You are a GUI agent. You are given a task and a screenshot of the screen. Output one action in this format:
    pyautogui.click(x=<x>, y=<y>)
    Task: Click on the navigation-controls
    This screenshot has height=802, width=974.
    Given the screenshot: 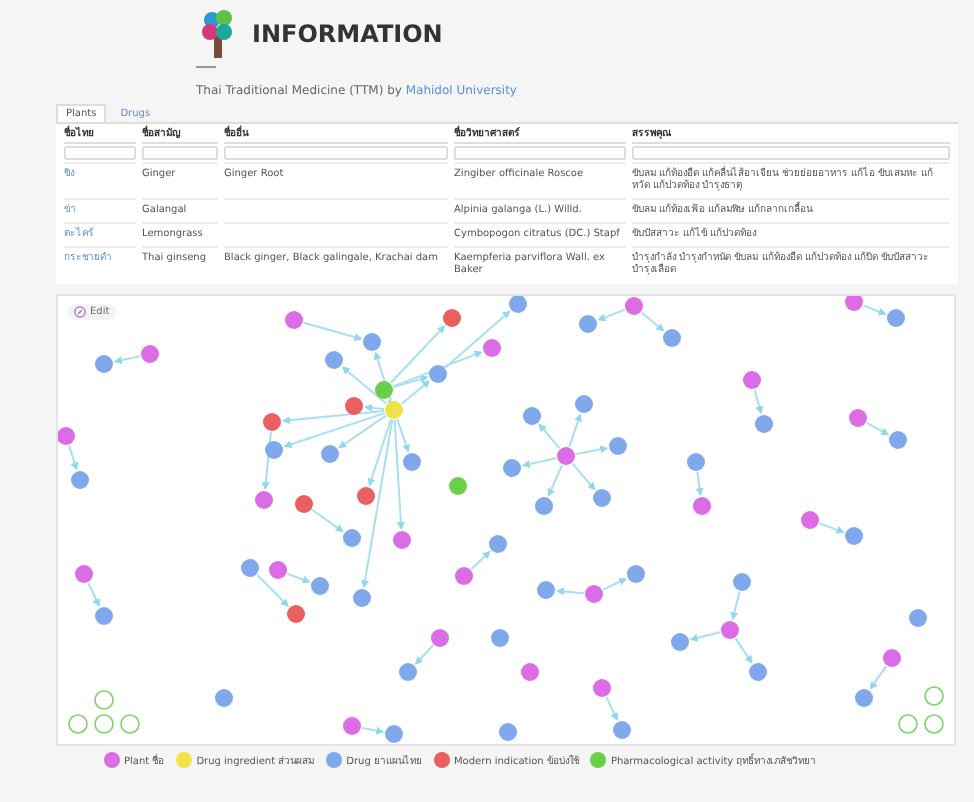 What is the action you would take?
    pyautogui.click(x=104, y=712)
    